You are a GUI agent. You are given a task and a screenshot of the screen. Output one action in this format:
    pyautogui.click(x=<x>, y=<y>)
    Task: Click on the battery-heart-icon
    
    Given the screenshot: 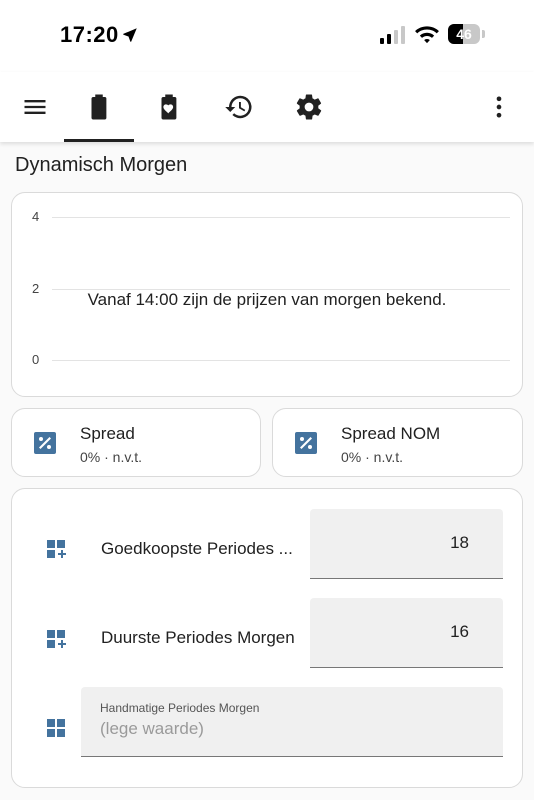 What is the action you would take?
    pyautogui.click(x=169, y=107)
    